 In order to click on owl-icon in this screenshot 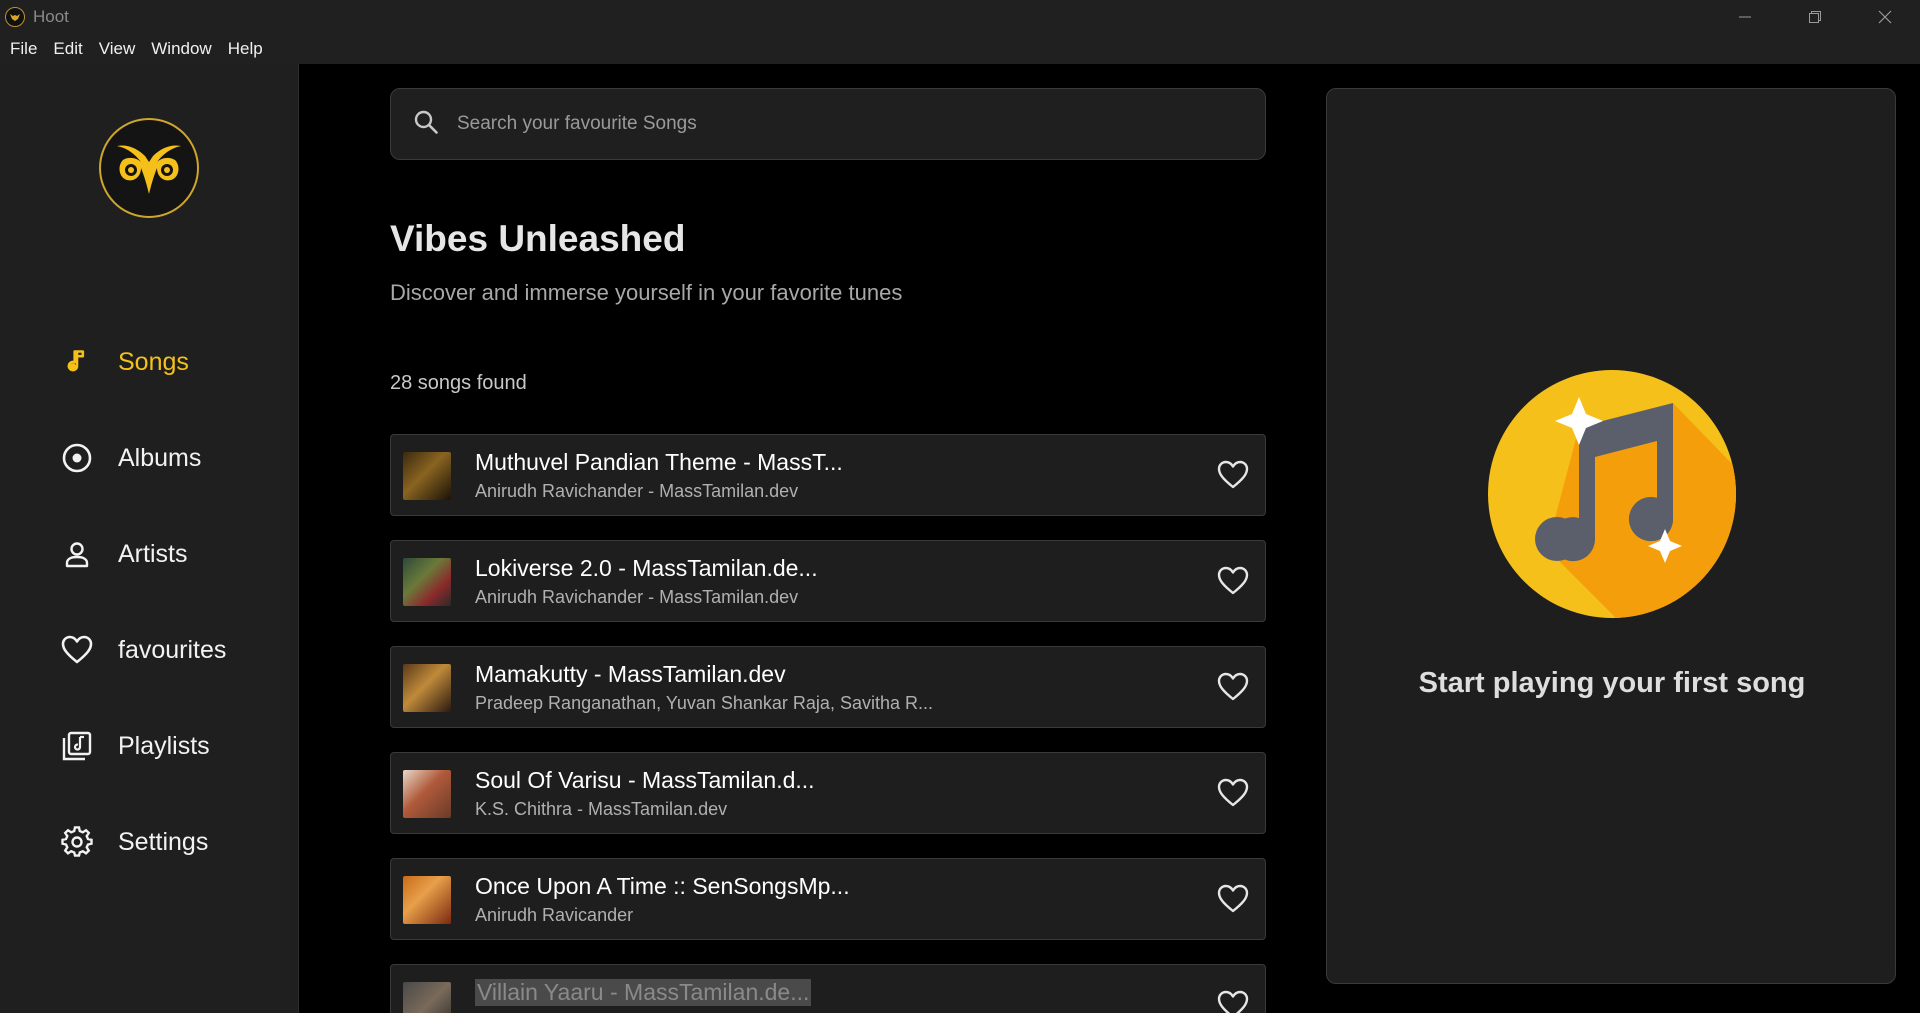, I will do `click(149, 169)`.